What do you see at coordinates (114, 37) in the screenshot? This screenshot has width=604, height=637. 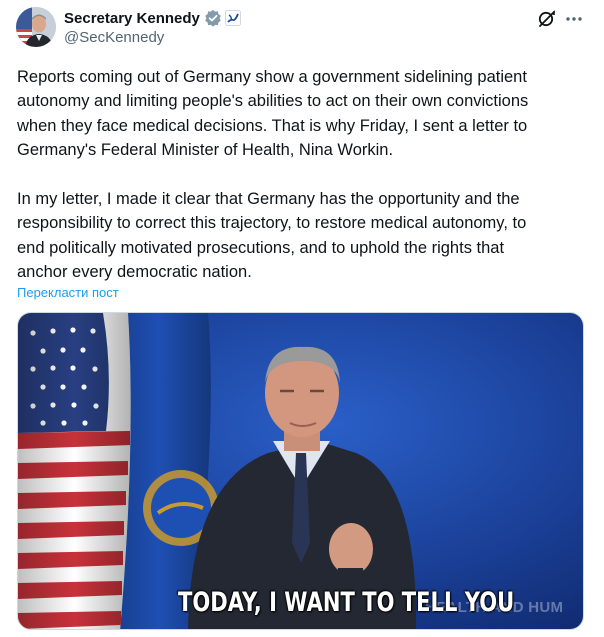 I see `author-handle: @SecKennedy` at bounding box center [114, 37].